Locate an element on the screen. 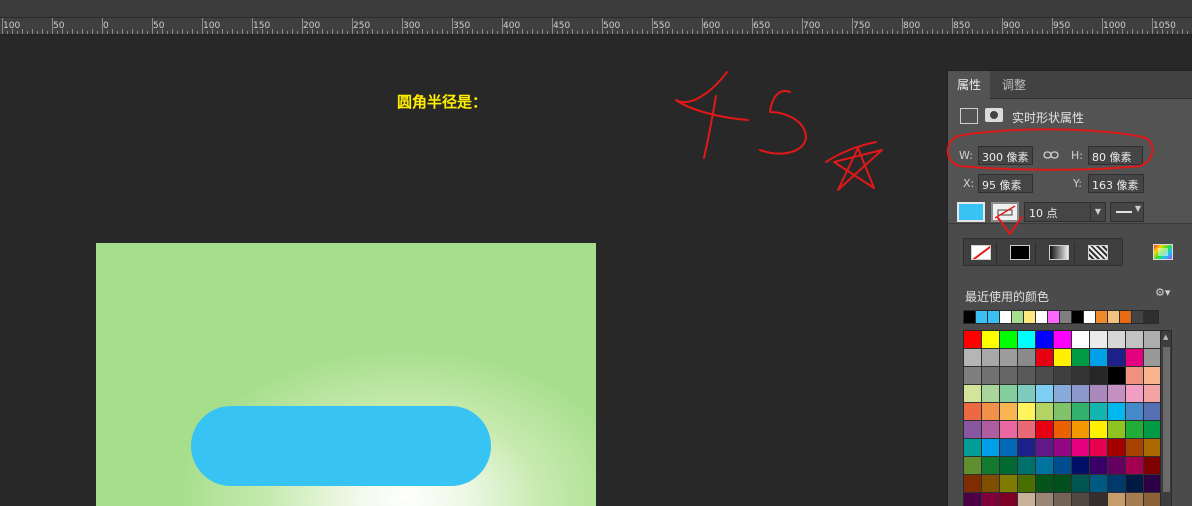  gear-icon: ⚙▾ is located at coordinates (1162, 292).